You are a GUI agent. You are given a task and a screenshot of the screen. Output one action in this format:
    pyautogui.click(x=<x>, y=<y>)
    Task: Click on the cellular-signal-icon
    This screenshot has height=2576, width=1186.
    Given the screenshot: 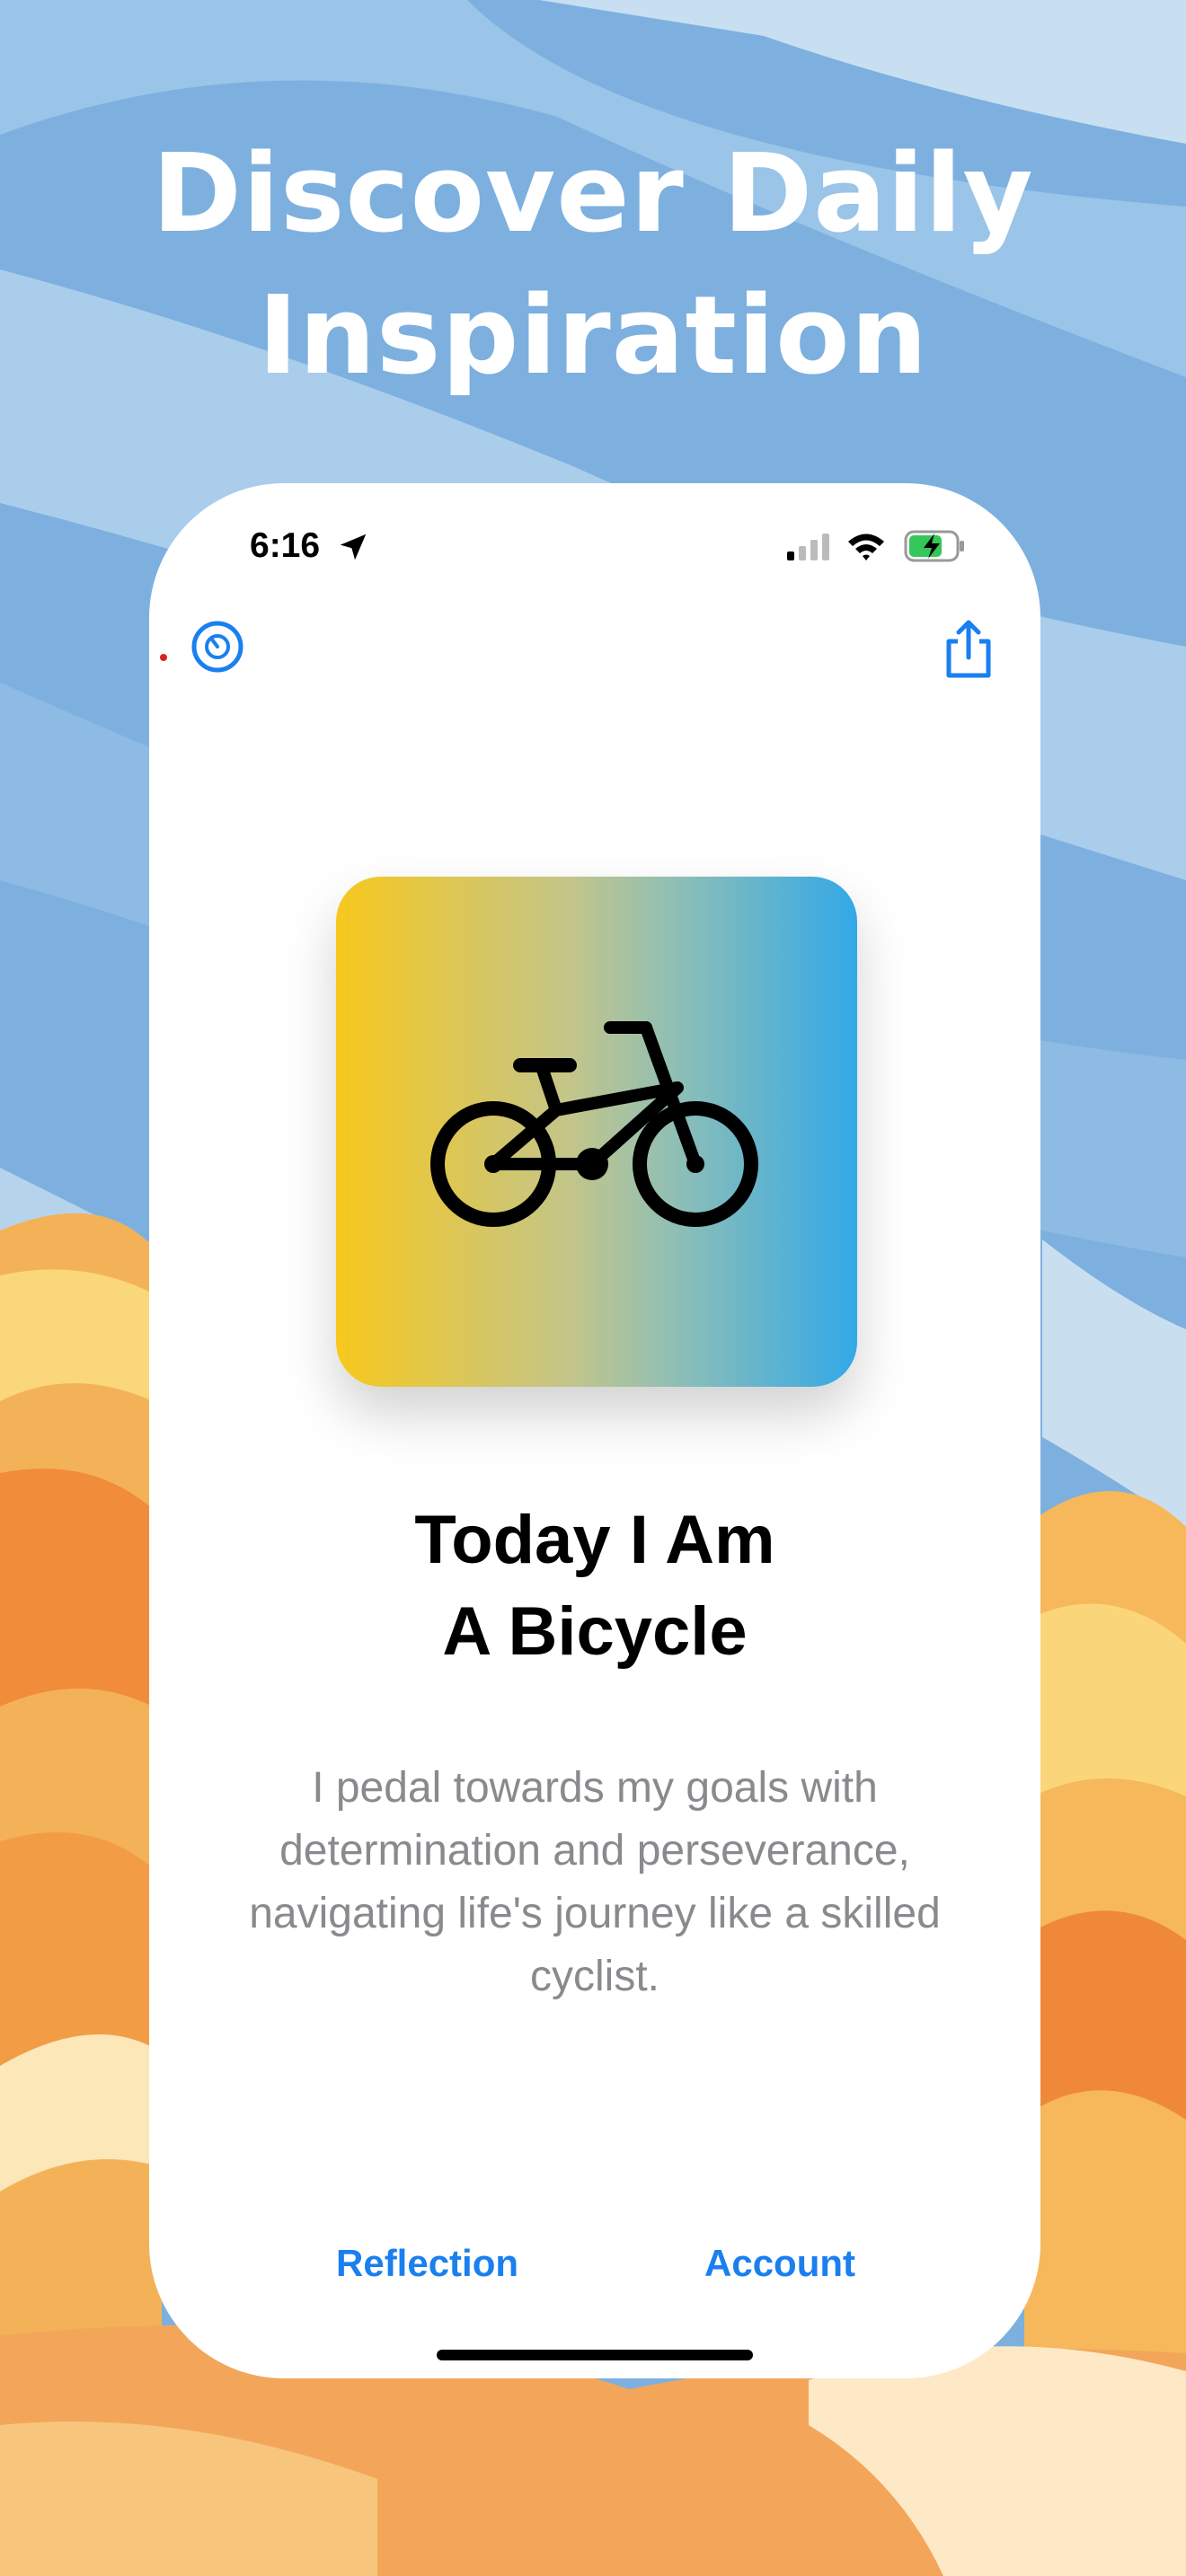 What is the action you would take?
    pyautogui.click(x=808, y=547)
    